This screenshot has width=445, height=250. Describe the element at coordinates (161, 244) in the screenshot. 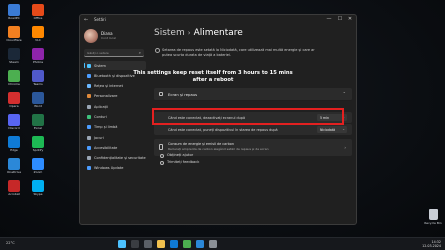

I see `explorer-icon` at that location.